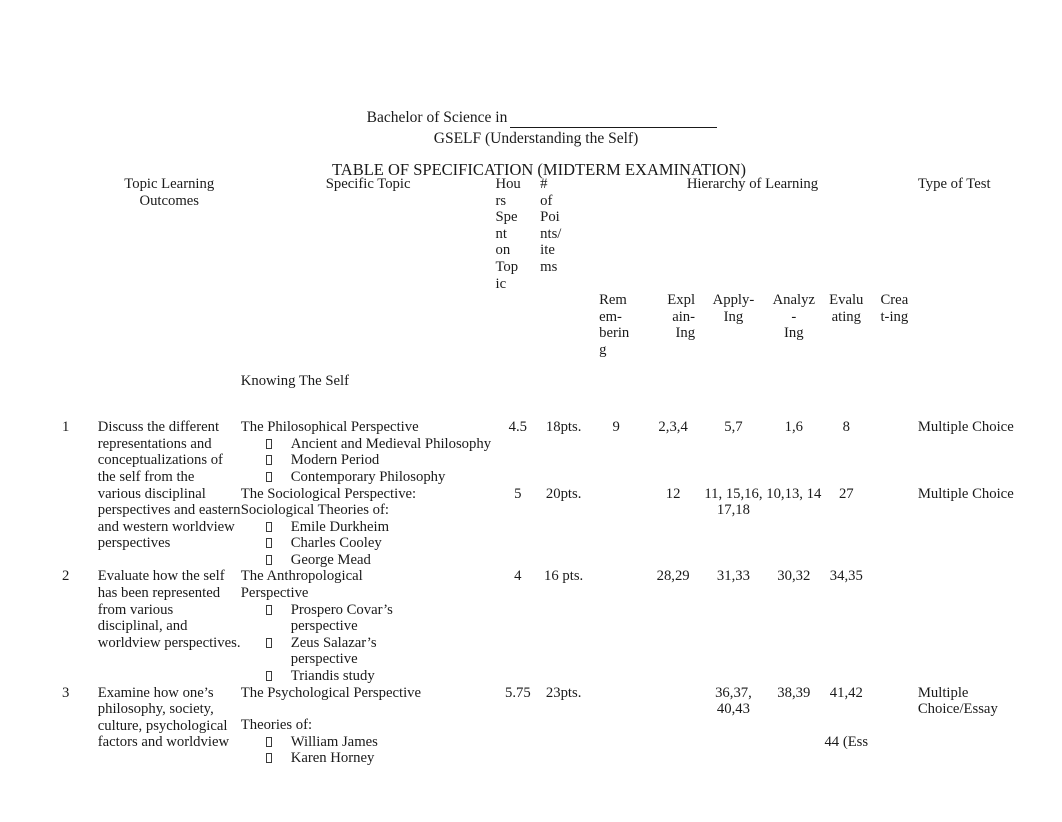  What do you see at coordinates (340, 526) in the screenshot?
I see `list-item-label: Emile Durkheim` at bounding box center [340, 526].